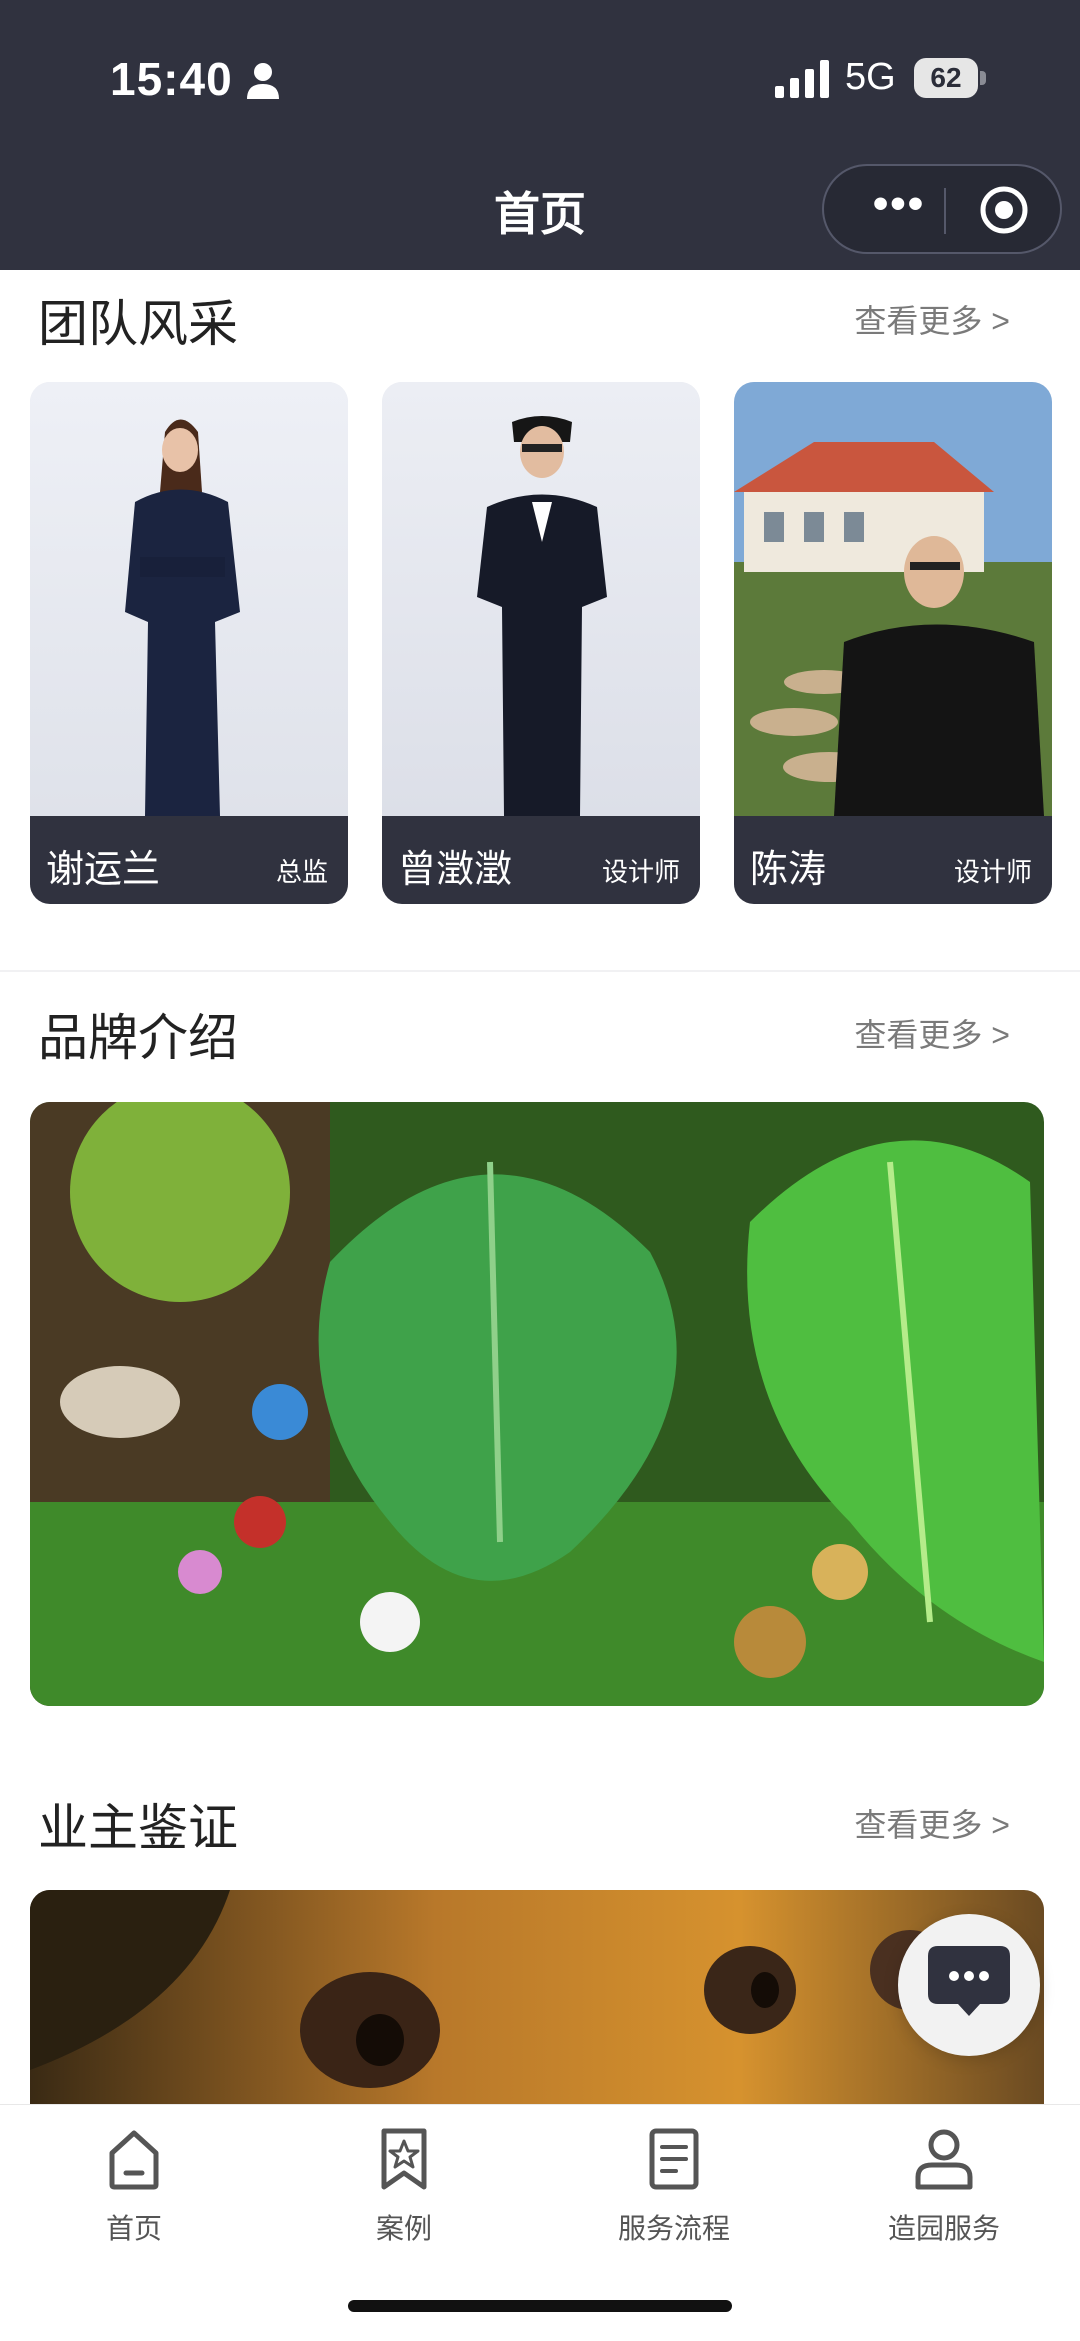 The image size is (1080, 2341). I want to click on member-name: 陈涛, so click(788, 870).